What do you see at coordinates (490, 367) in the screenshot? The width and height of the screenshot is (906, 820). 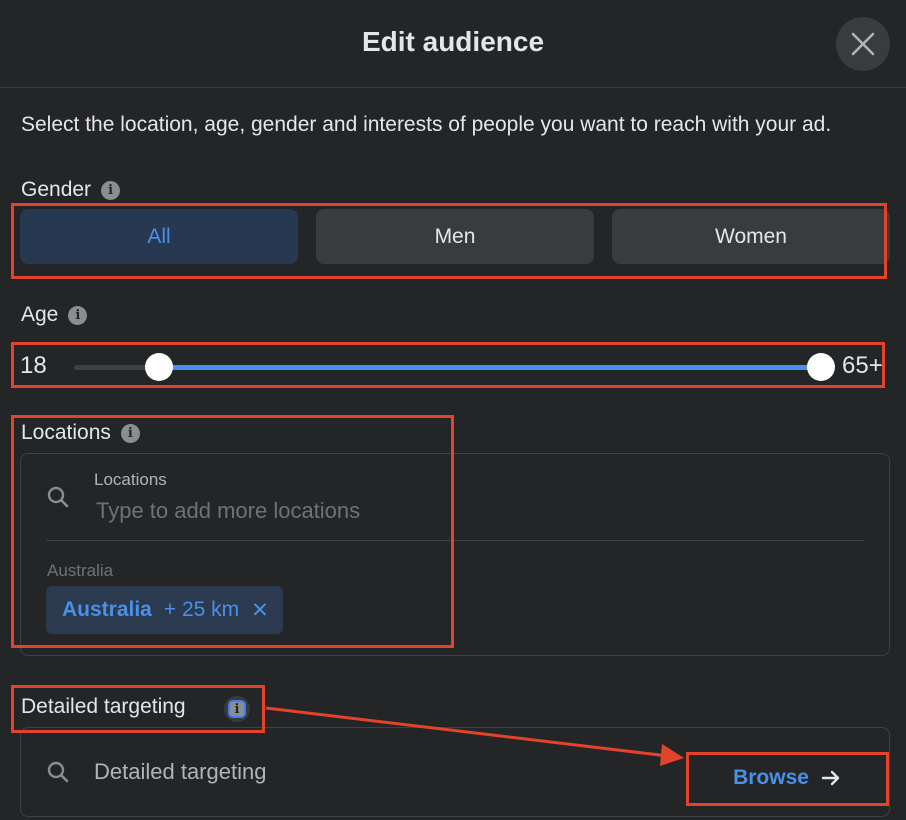 I see `age-slider-range` at bounding box center [490, 367].